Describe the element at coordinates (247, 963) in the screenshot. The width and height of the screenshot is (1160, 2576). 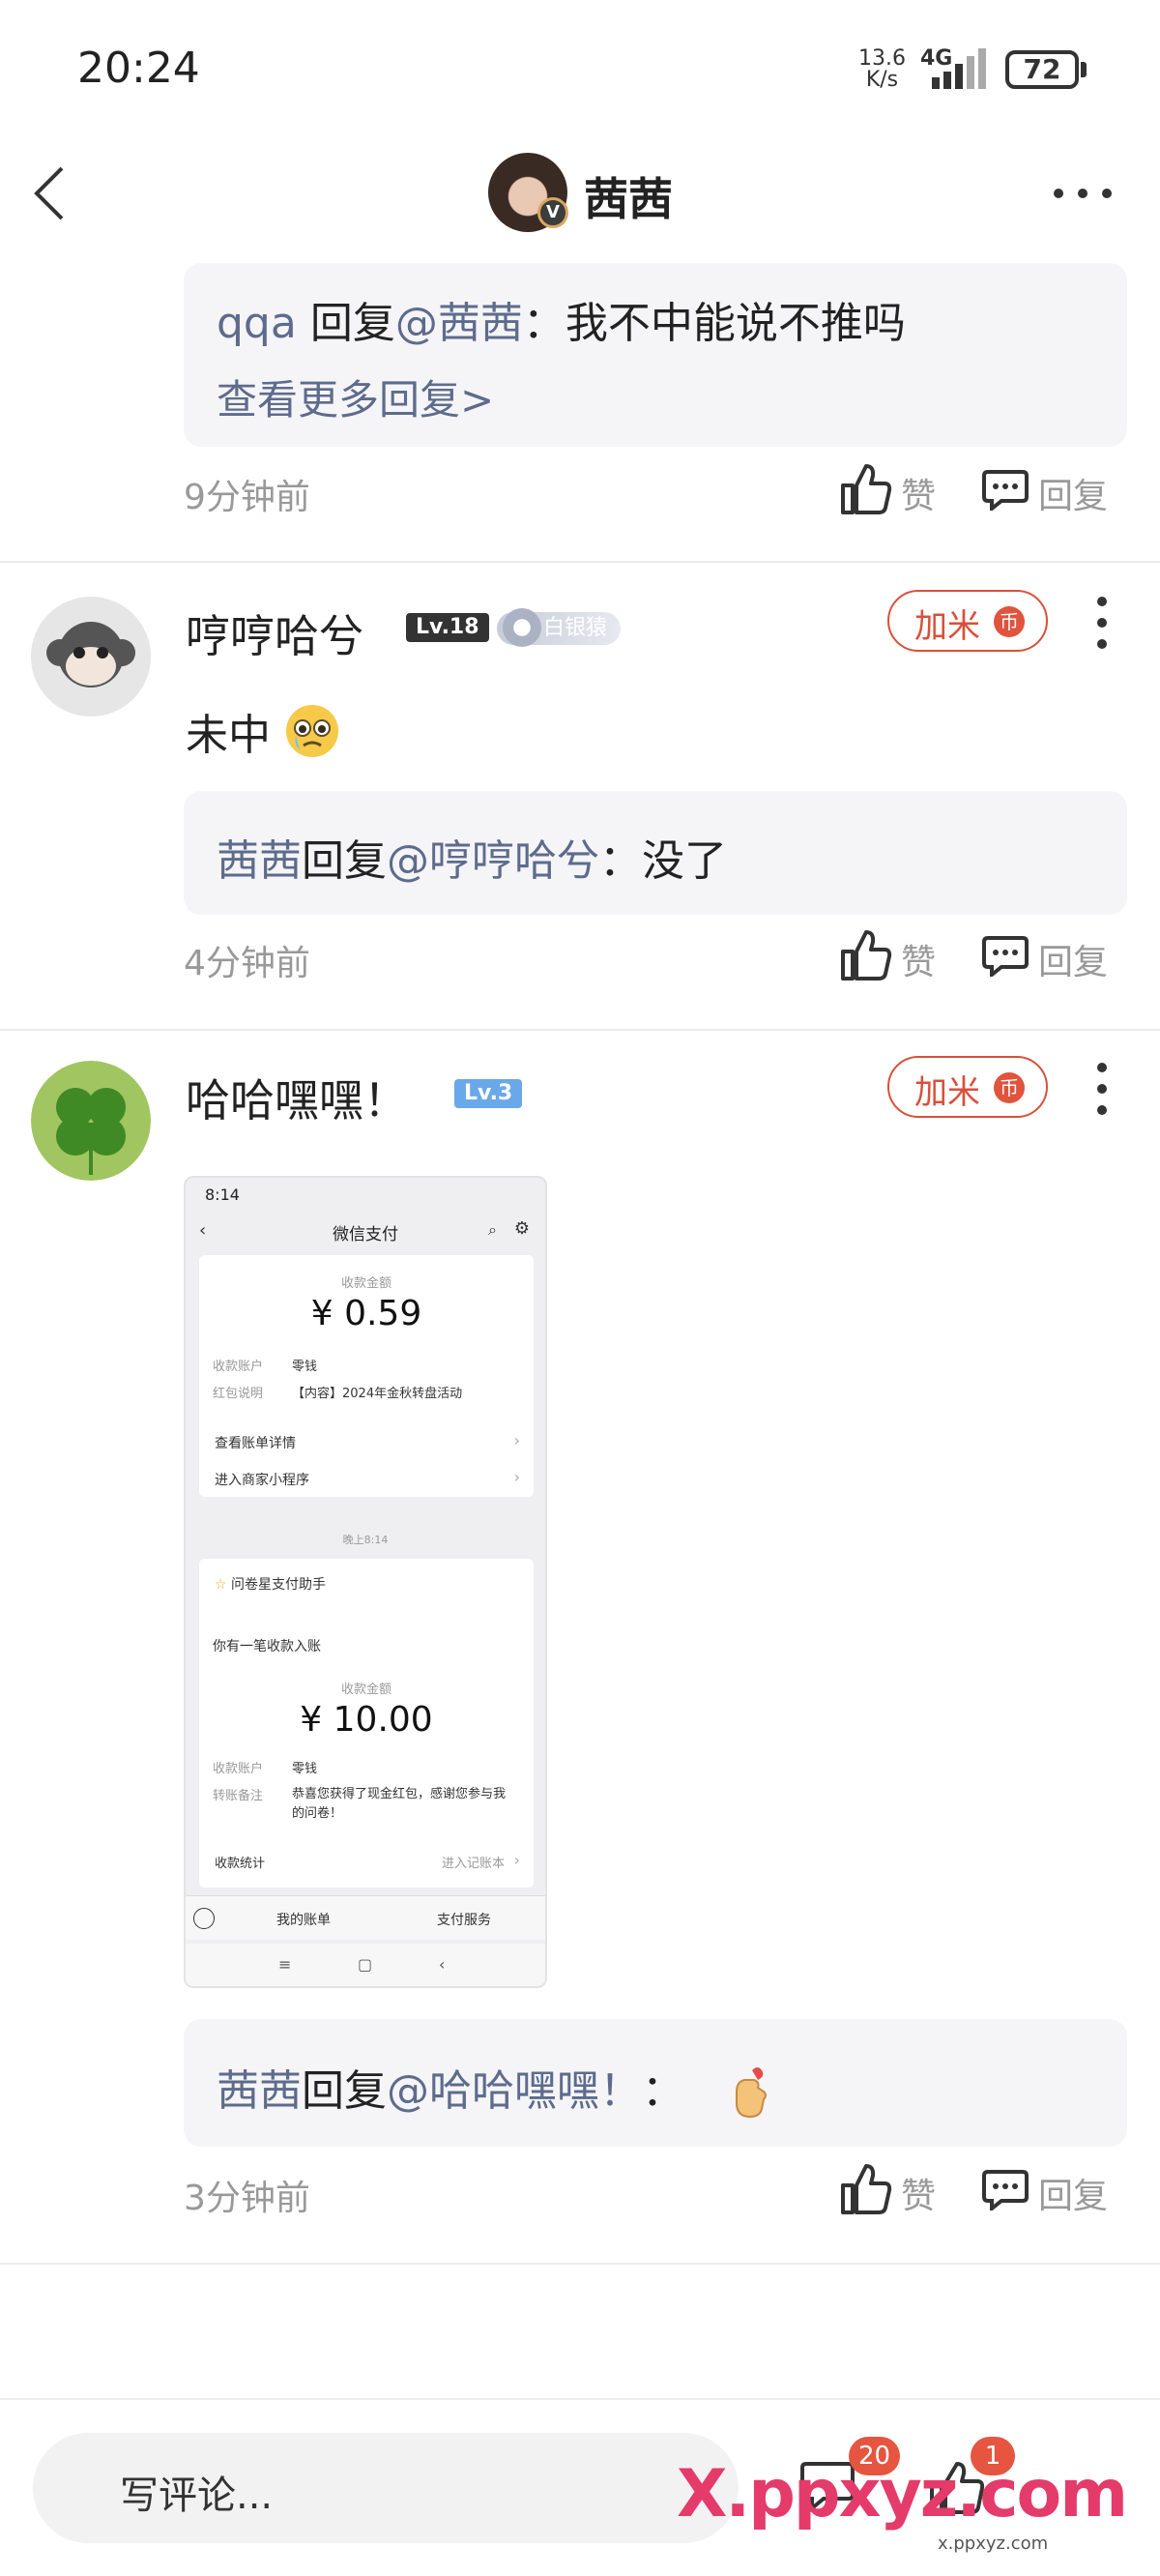
I see `comment-time: 4分钟前` at that location.